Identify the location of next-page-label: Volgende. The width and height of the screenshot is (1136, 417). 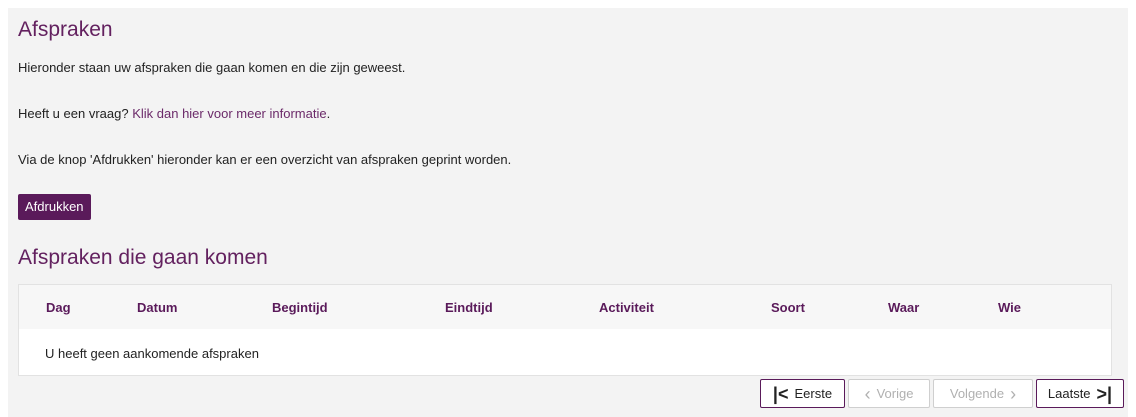
(977, 393).